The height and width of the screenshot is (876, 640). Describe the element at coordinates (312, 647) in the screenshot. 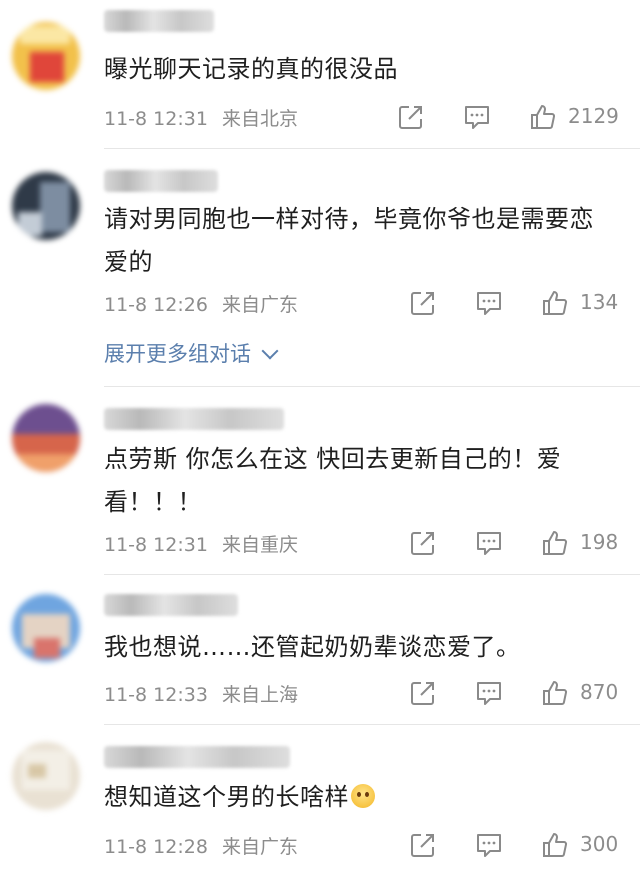

I see `comment-text: 我也想说……还管起奶奶辈谈恋爱了。` at that location.